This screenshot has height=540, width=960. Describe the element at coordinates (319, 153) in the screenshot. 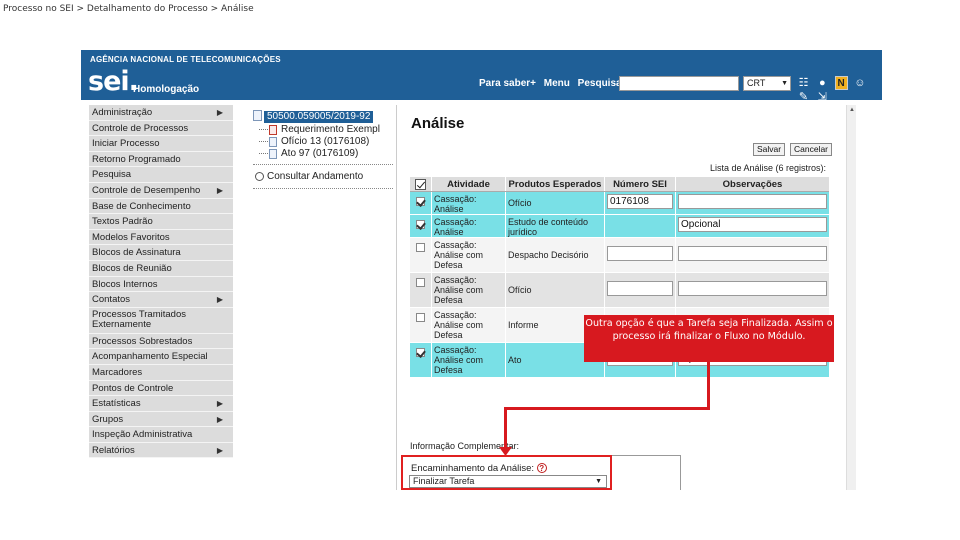

I see `tree-doc-label: Ato 97 (0176109)` at that location.